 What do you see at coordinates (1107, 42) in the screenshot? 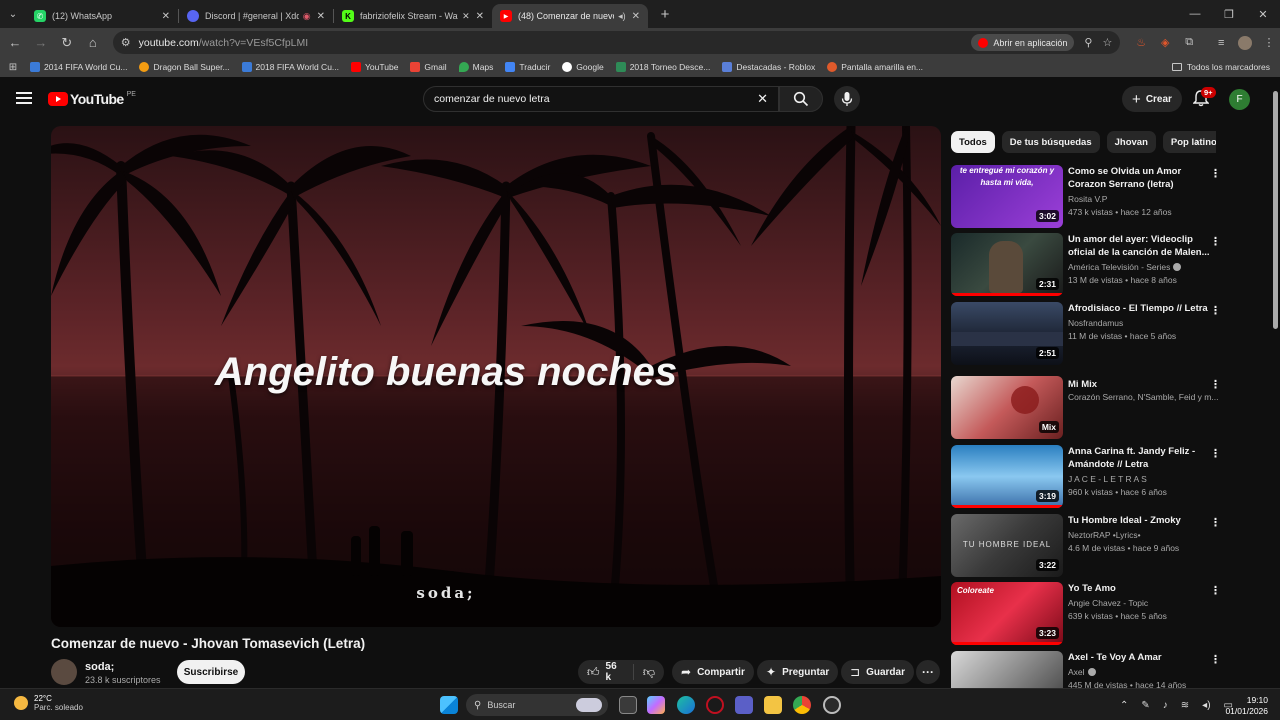
I see `bookmark-star-icon: ☆` at bounding box center [1107, 42].